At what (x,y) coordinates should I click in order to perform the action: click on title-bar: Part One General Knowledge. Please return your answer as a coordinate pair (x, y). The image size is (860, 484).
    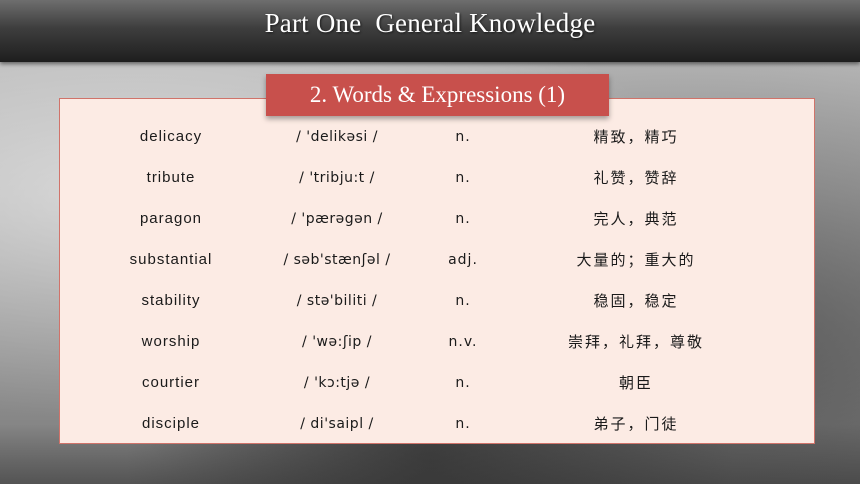
    Looking at the image, I should click on (430, 31).